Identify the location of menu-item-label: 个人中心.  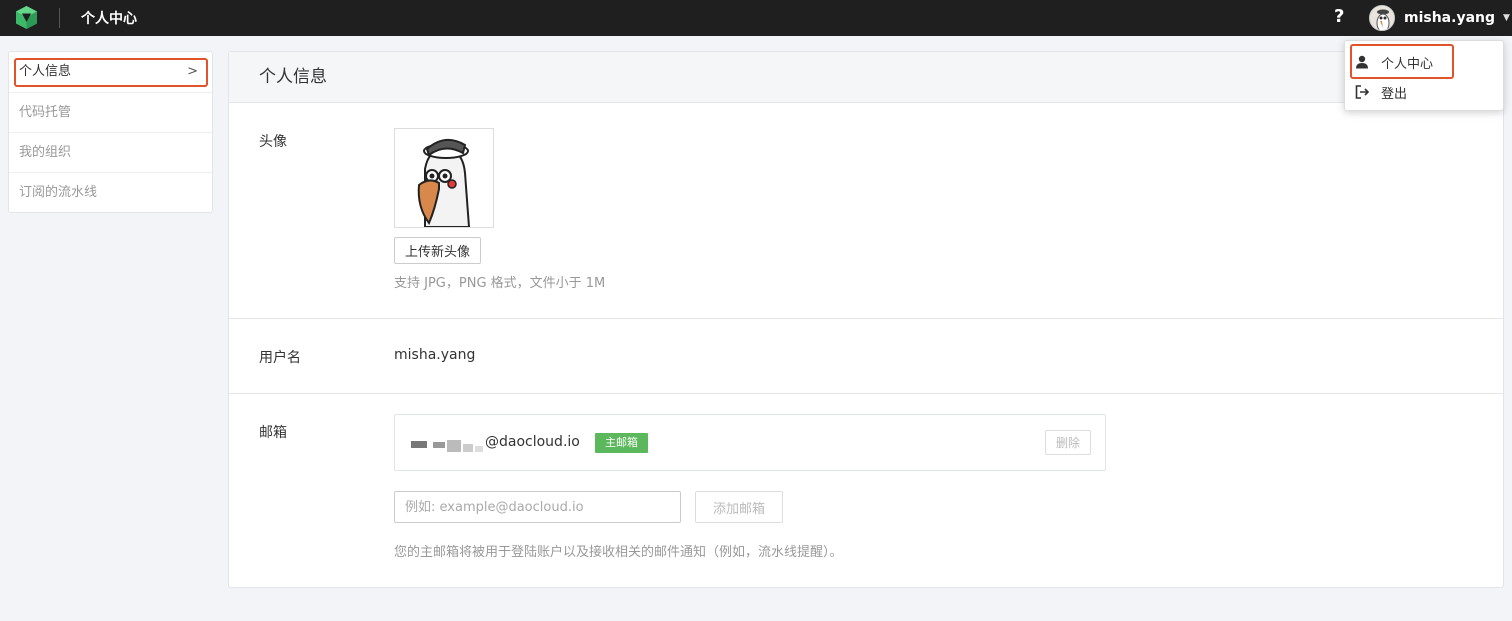
(1407, 64).